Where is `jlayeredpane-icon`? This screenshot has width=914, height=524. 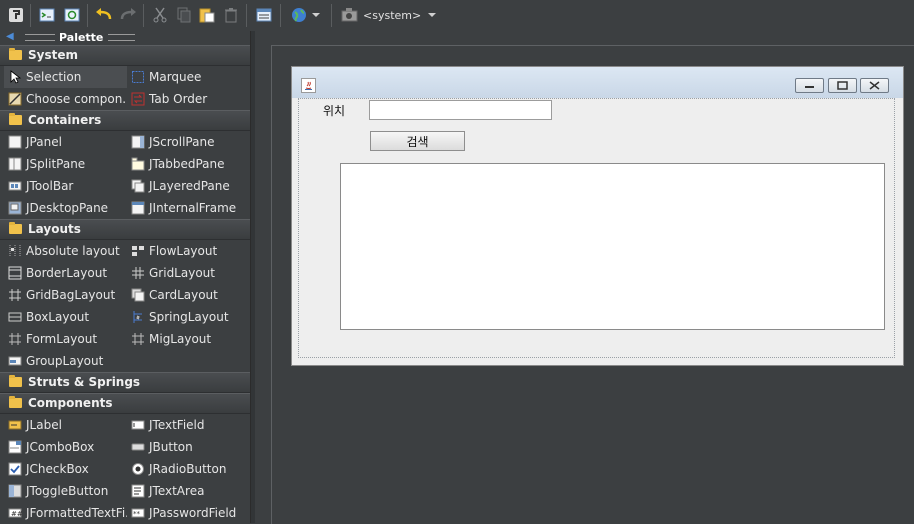 jlayeredpane-icon is located at coordinates (138, 186).